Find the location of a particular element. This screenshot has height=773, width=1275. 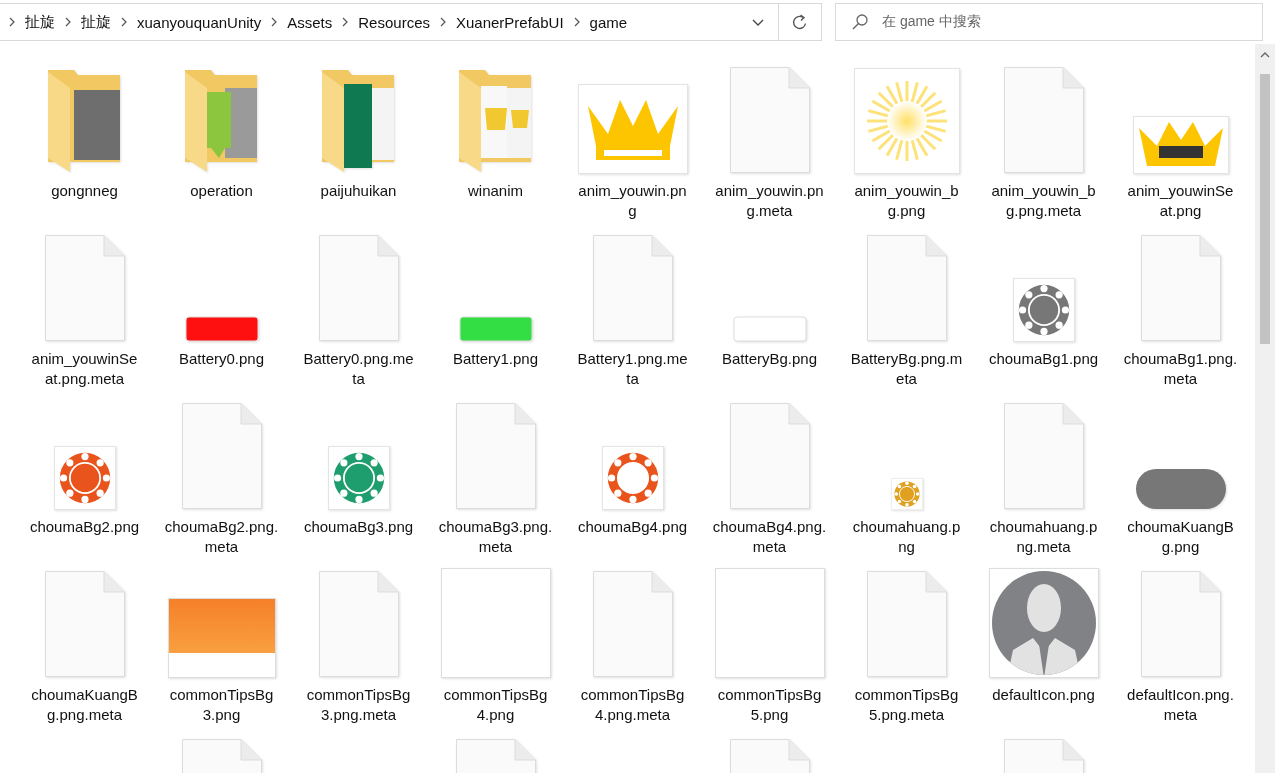

breadcrumb-item: Resources is located at coordinates (394, 22).